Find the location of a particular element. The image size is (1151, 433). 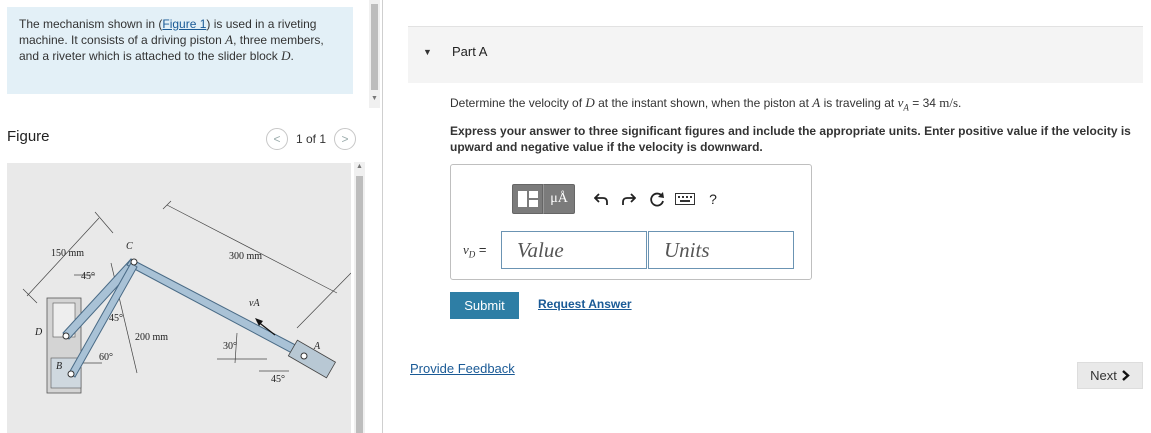

keyboard-icon is located at coordinates (685, 199).